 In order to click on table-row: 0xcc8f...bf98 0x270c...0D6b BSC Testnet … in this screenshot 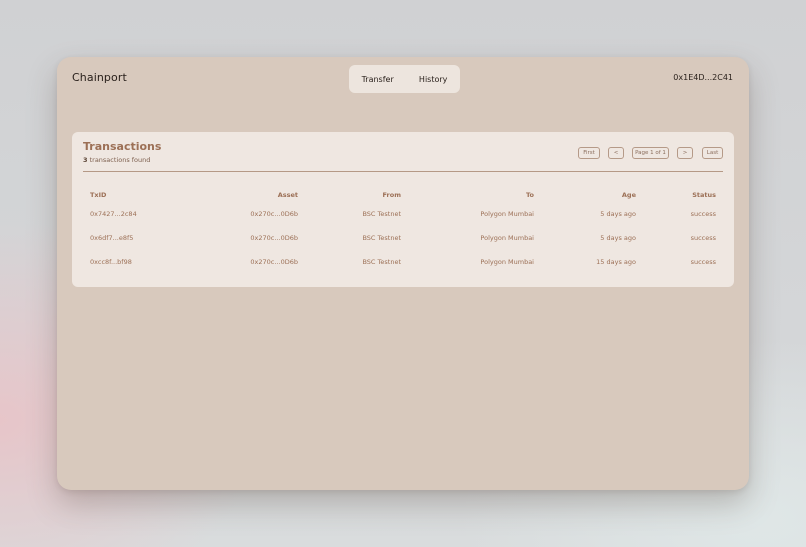, I will do `click(403, 262)`.